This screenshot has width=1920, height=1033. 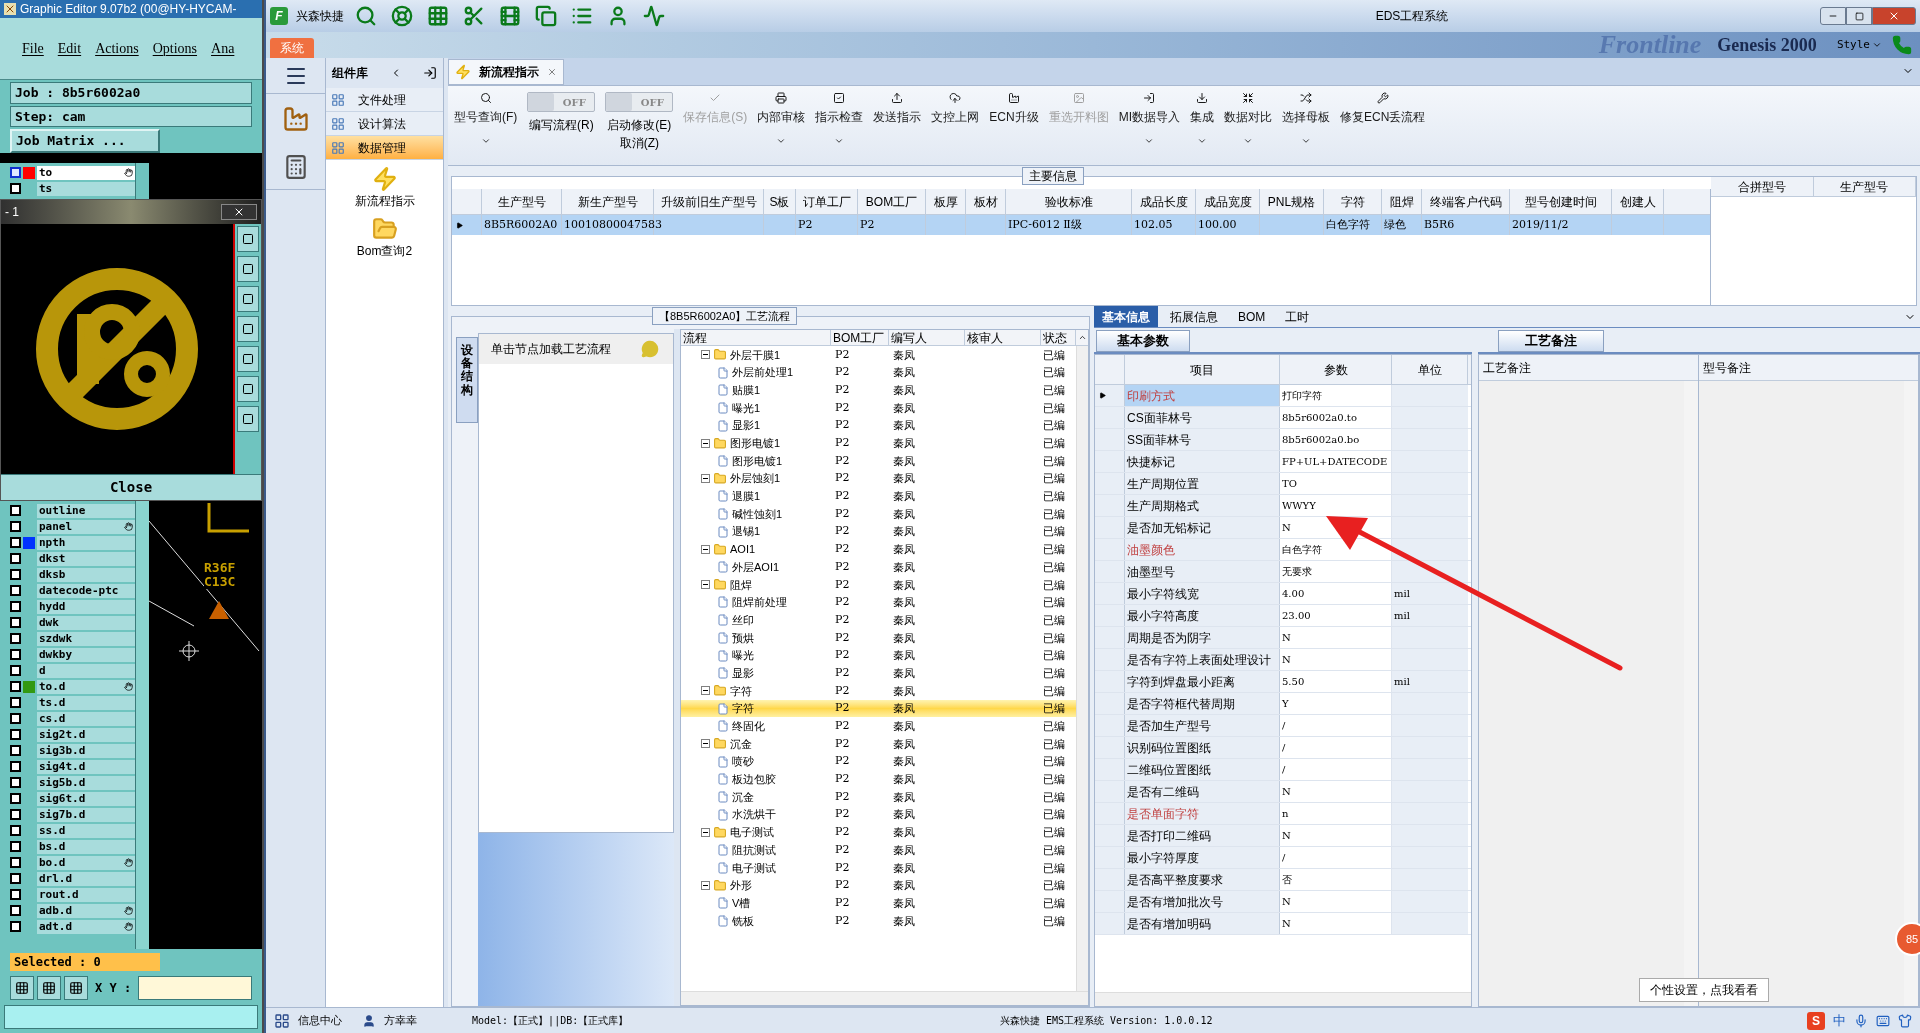 I want to click on table-row: 是否有增加明码 N, so click(x=1283, y=924).